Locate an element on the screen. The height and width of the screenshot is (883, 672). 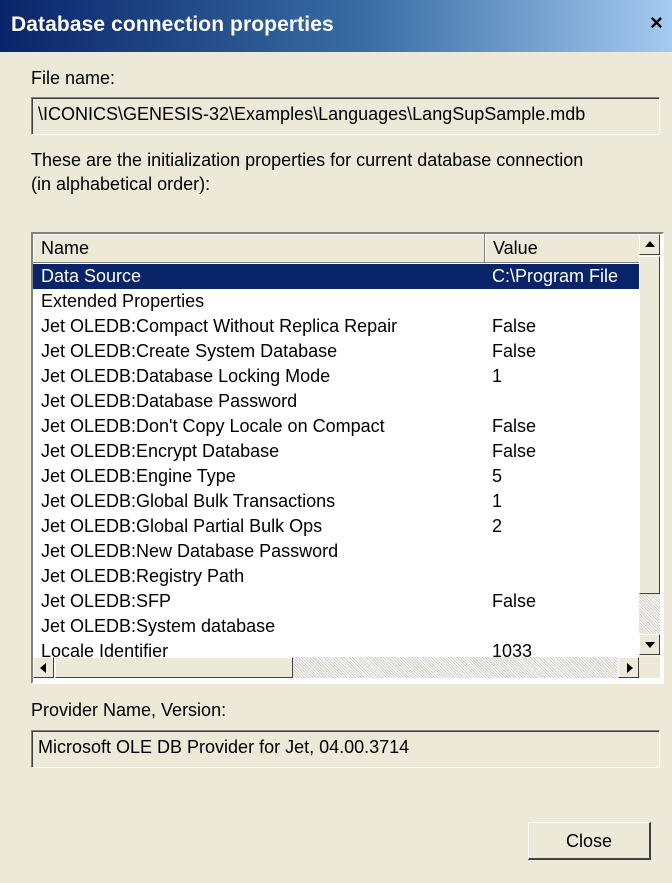
scroll-right-button is located at coordinates (628, 667).